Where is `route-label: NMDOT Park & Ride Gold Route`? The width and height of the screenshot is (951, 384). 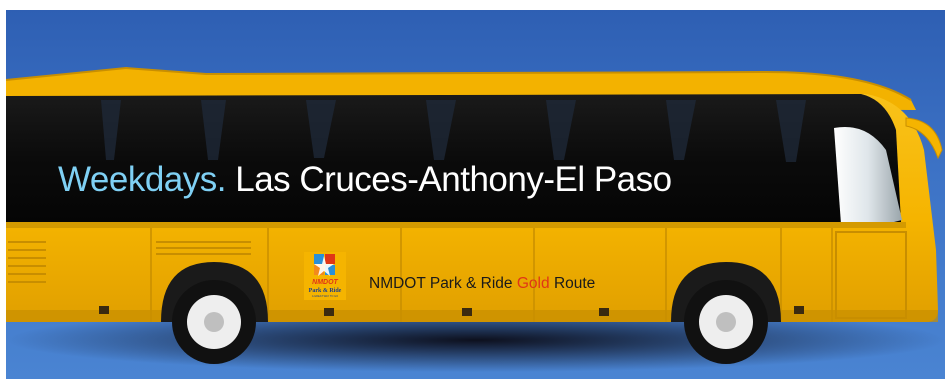
route-label: NMDOT Park & Ride Gold Route is located at coordinates (482, 284).